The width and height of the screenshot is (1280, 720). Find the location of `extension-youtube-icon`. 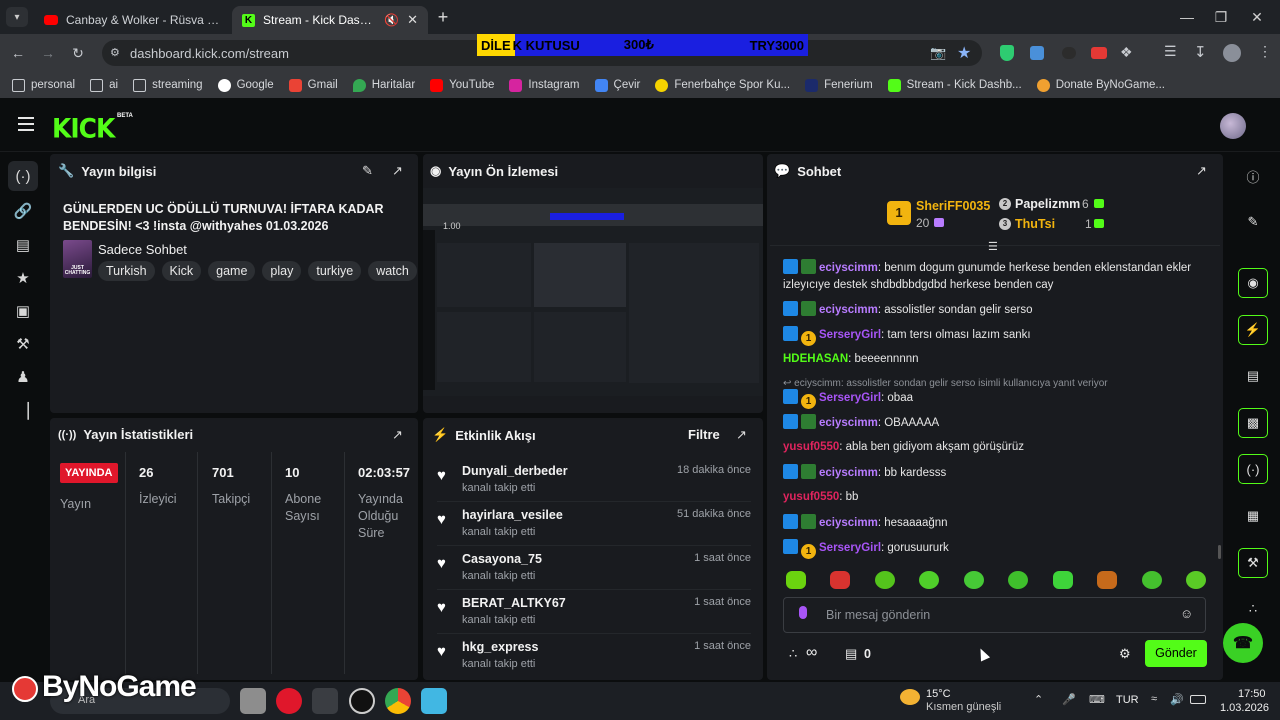

extension-youtube-icon is located at coordinates (1099, 53).